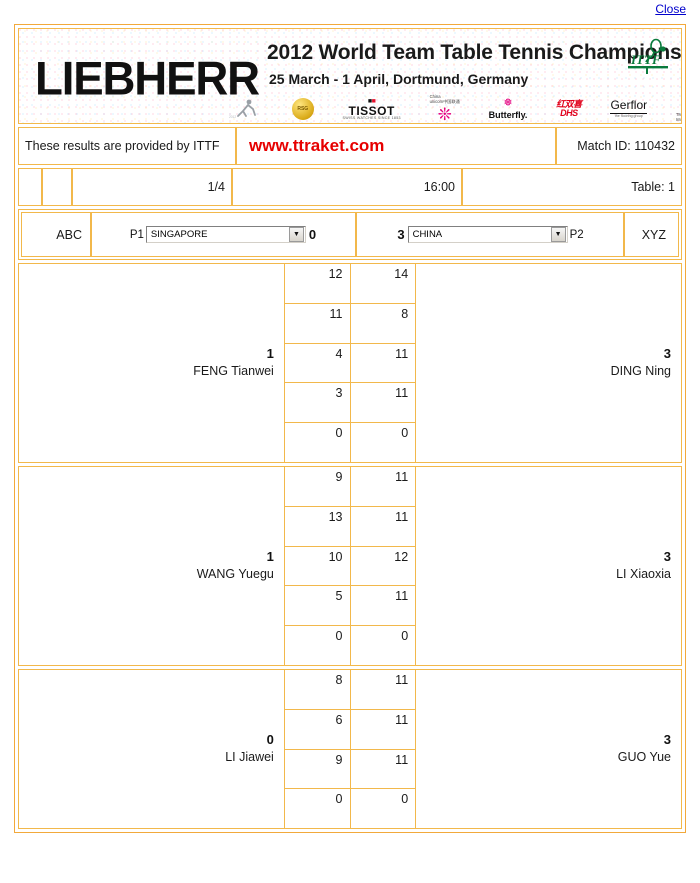 The width and height of the screenshot is (700, 883). What do you see at coordinates (401, 556) in the screenshot?
I see `game-score-right: 12` at bounding box center [401, 556].